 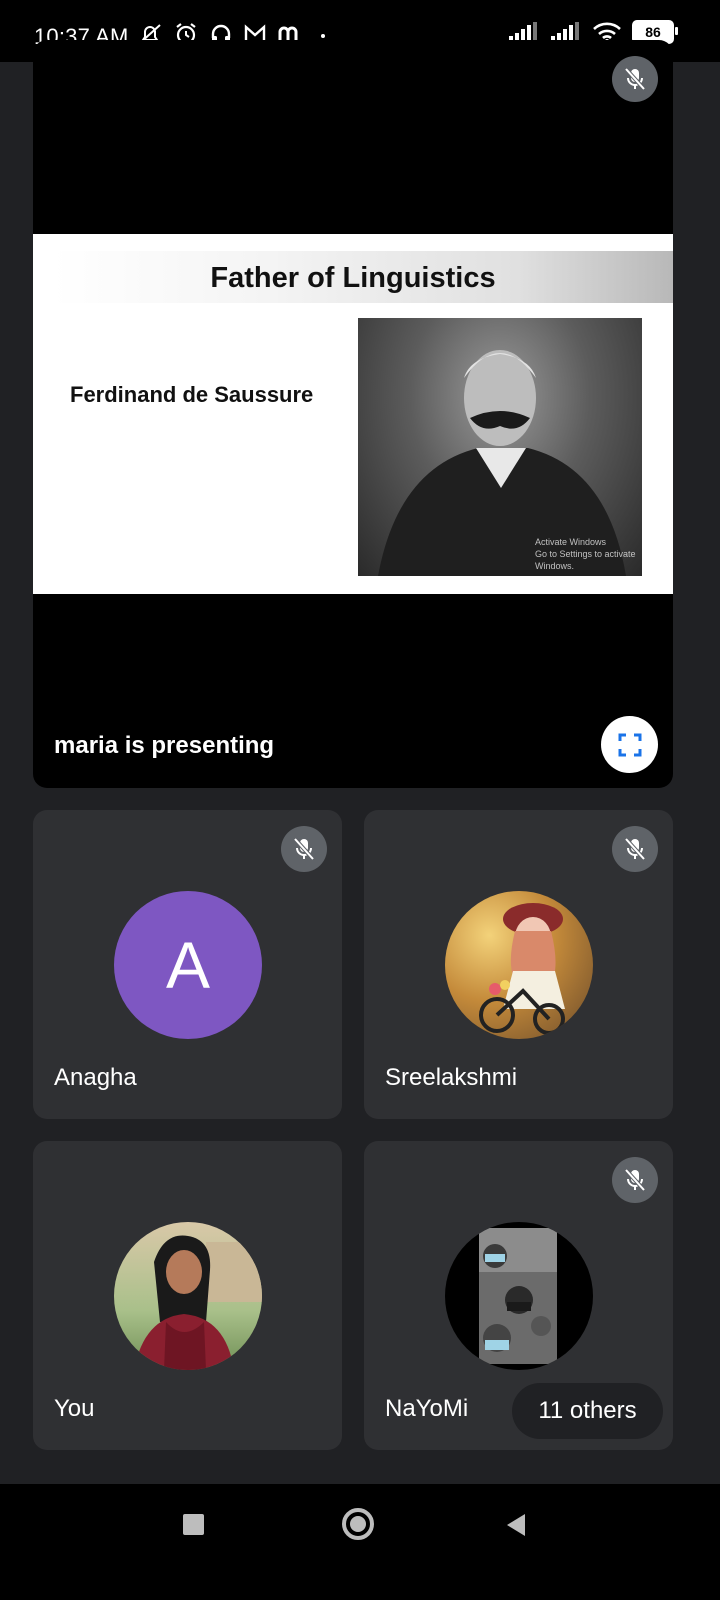 What do you see at coordinates (516, 1525) in the screenshot?
I see `back-button` at bounding box center [516, 1525].